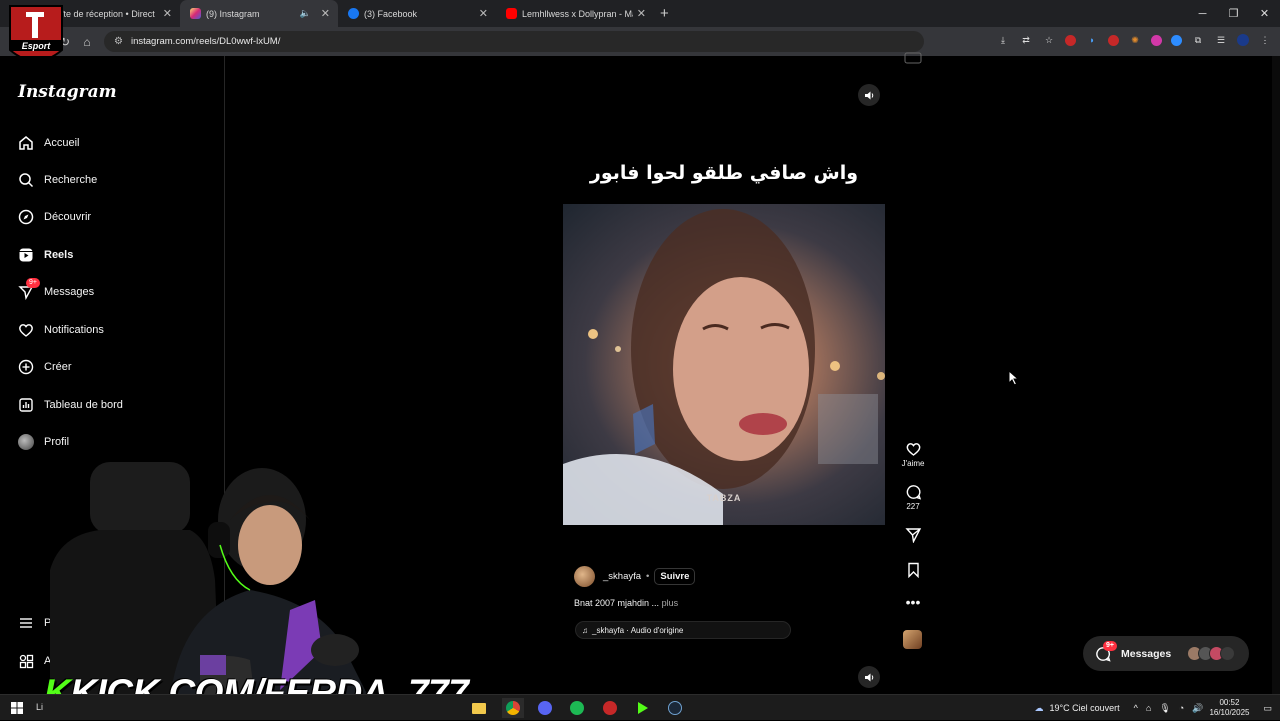  What do you see at coordinates (913, 58) in the screenshot?
I see `camera-icon` at bounding box center [913, 58].